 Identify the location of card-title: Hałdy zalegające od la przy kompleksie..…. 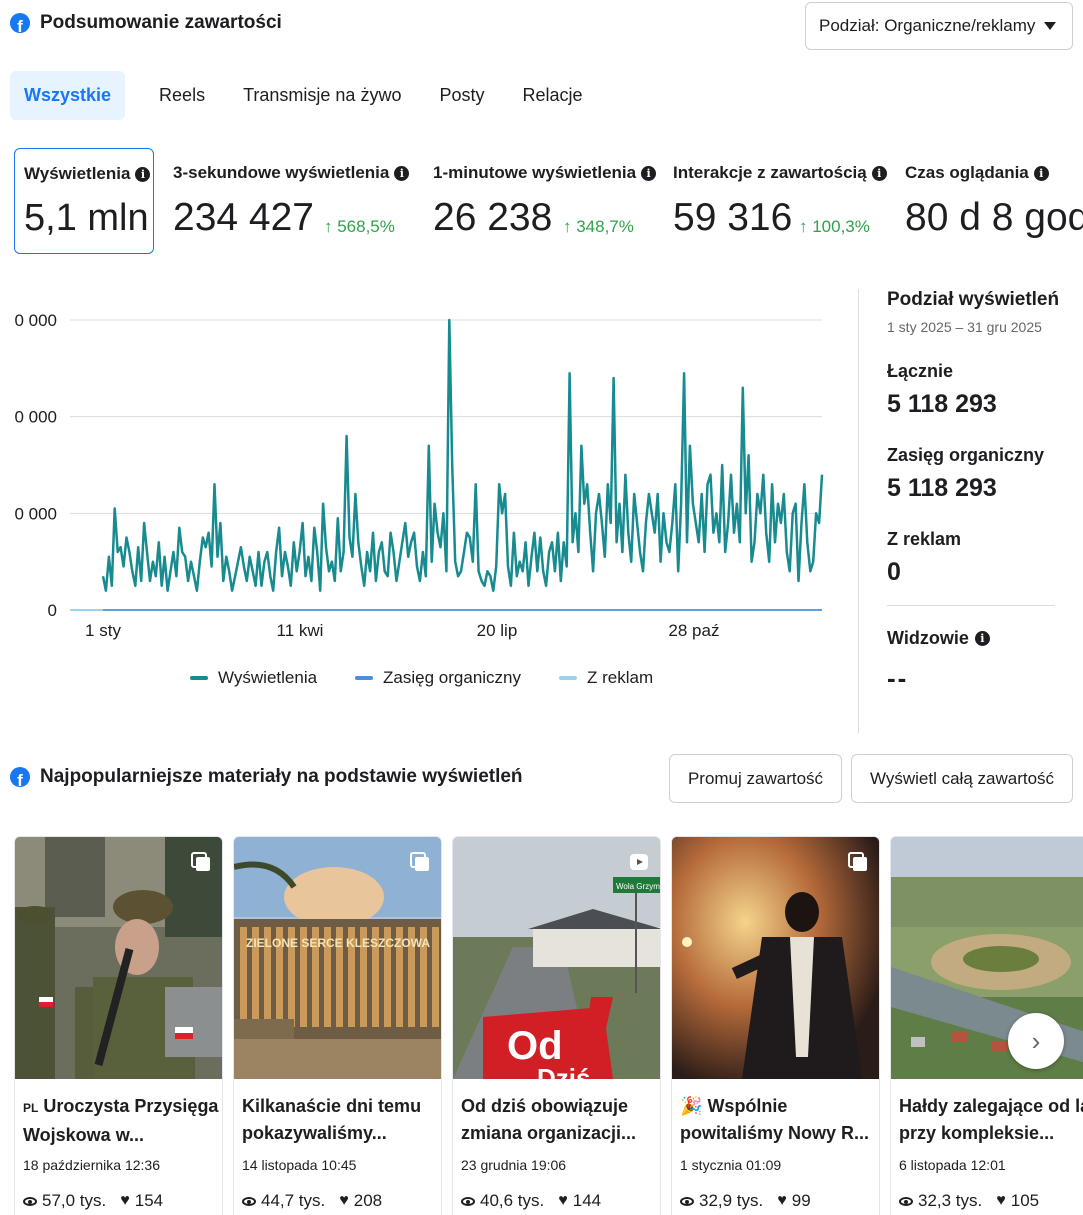
(991, 1119).